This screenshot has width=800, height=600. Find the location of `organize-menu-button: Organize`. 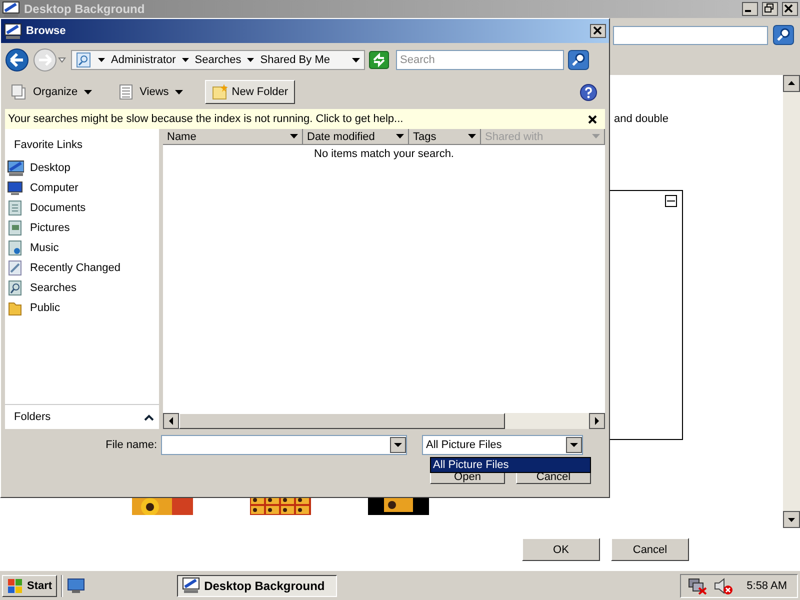

organize-menu-button: Organize is located at coordinates (51, 92).